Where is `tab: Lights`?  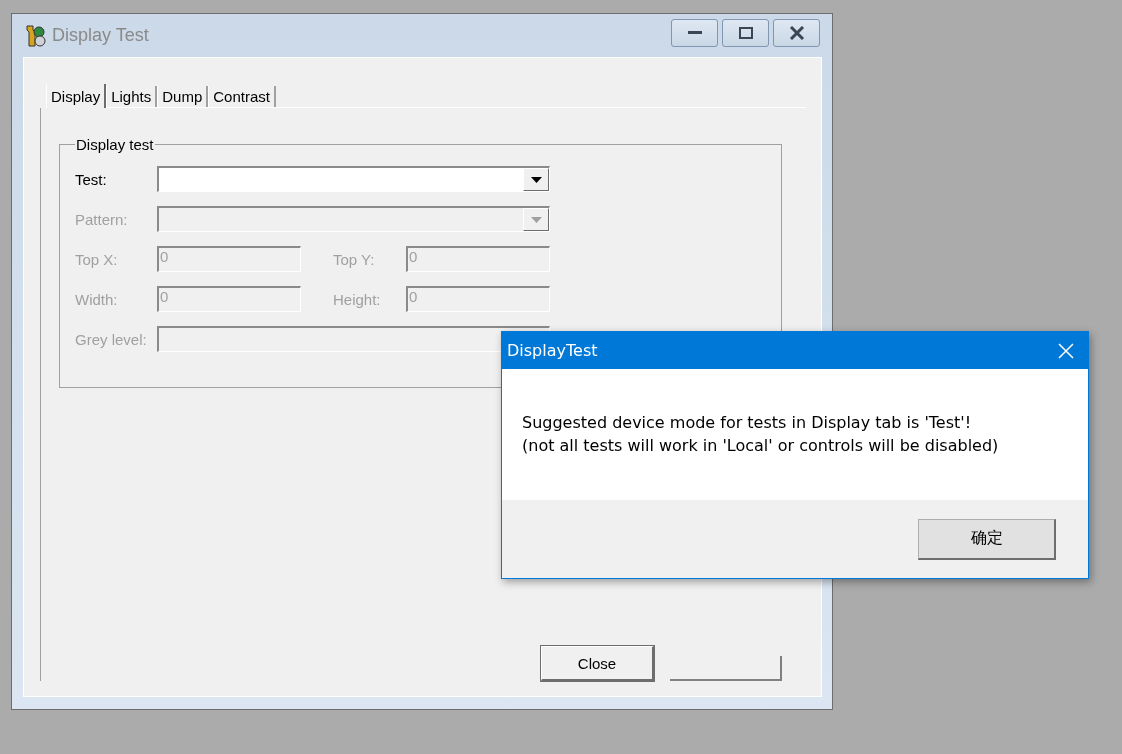
tab: Lights is located at coordinates (132, 96).